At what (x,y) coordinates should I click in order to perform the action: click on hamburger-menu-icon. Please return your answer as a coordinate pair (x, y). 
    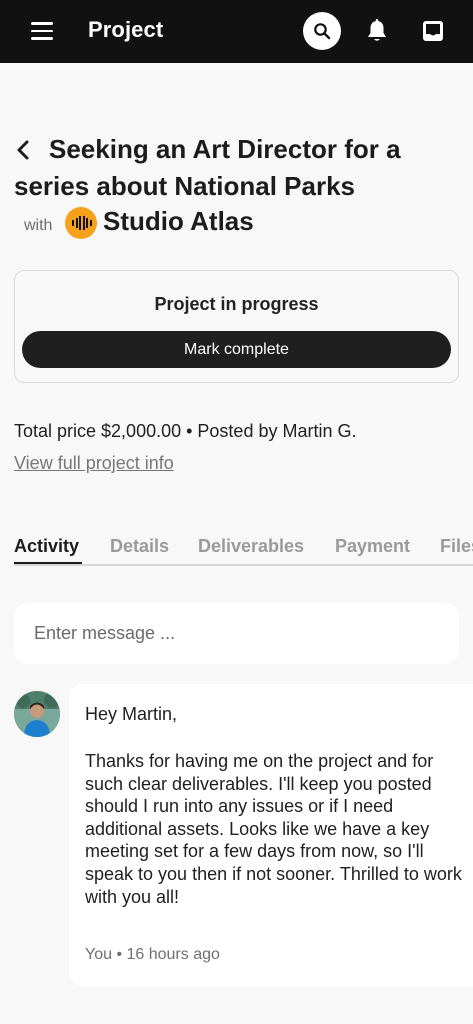
    Looking at the image, I should click on (42, 31).